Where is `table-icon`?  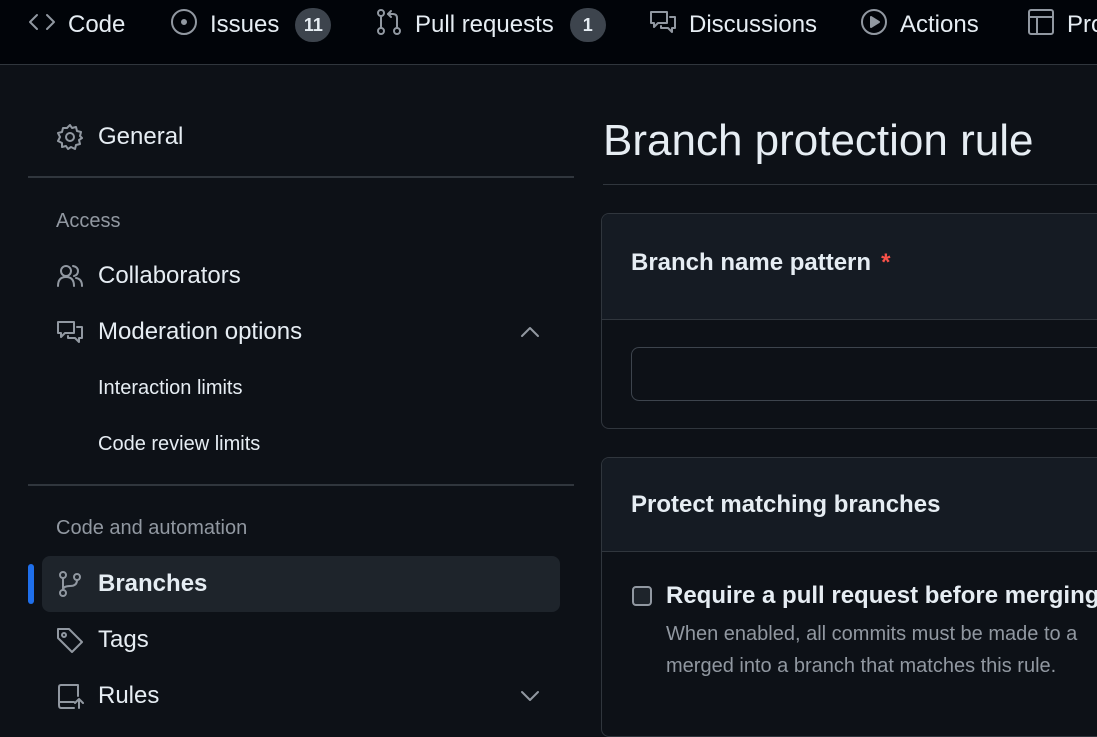 table-icon is located at coordinates (1041, 25).